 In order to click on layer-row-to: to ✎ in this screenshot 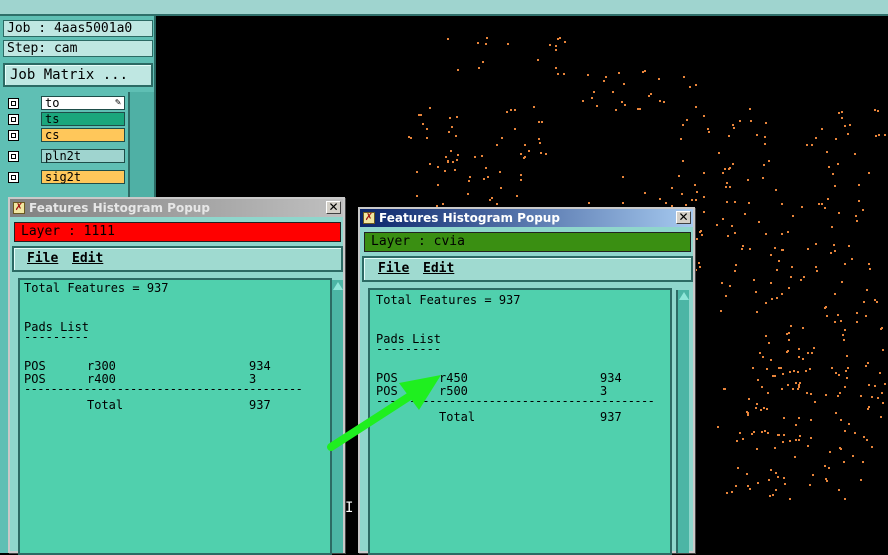, I will do `click(65, 104)`.